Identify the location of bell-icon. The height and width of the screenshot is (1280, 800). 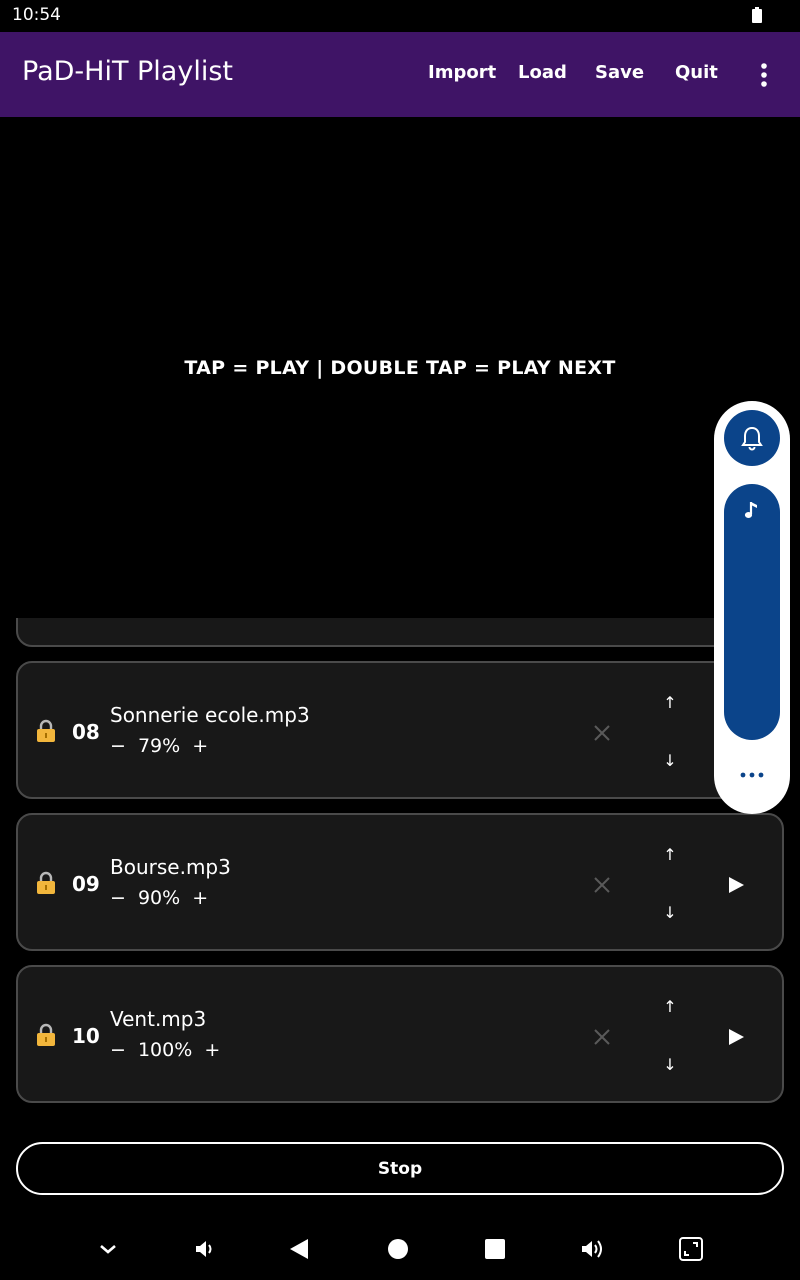
(752, 438).